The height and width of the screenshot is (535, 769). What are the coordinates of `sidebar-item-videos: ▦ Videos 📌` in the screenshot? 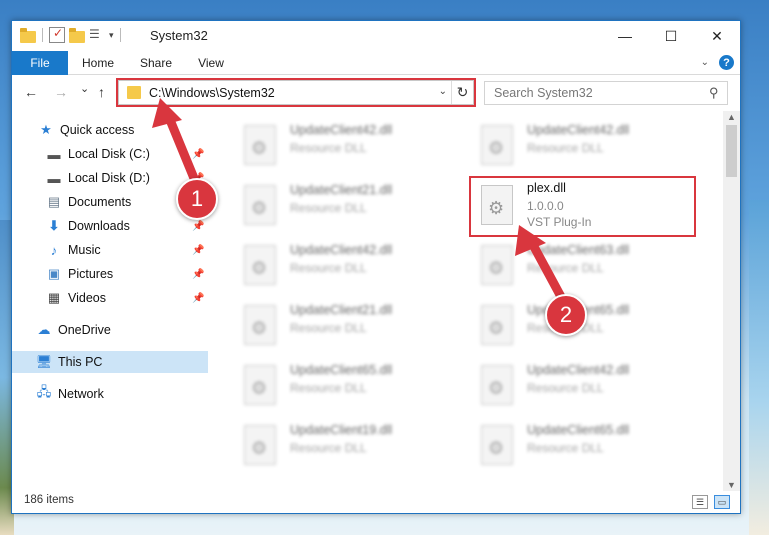 It's located at (110, 298).